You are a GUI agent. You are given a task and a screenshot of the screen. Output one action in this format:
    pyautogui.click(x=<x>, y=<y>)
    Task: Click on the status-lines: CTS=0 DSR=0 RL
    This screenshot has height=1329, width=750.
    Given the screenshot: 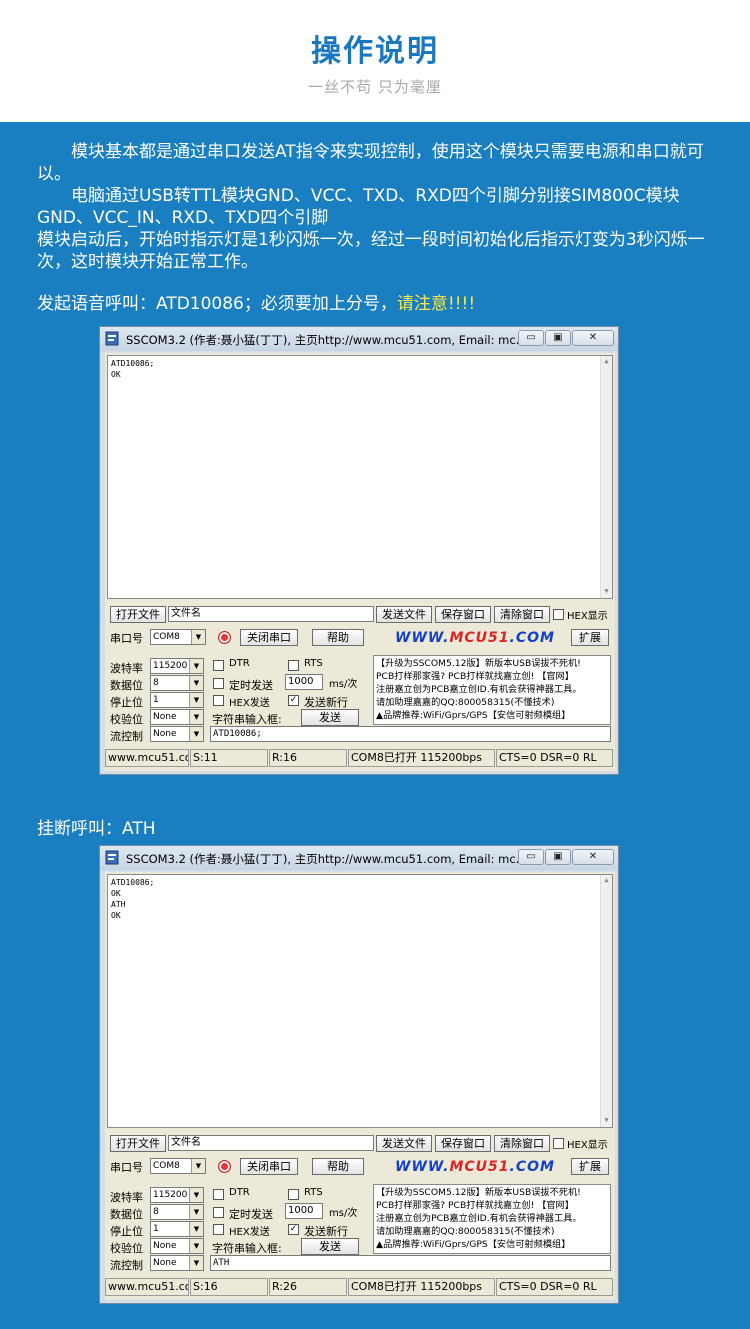 What is the action you would take?
    pyautogui.click(x=554, y=758)
    